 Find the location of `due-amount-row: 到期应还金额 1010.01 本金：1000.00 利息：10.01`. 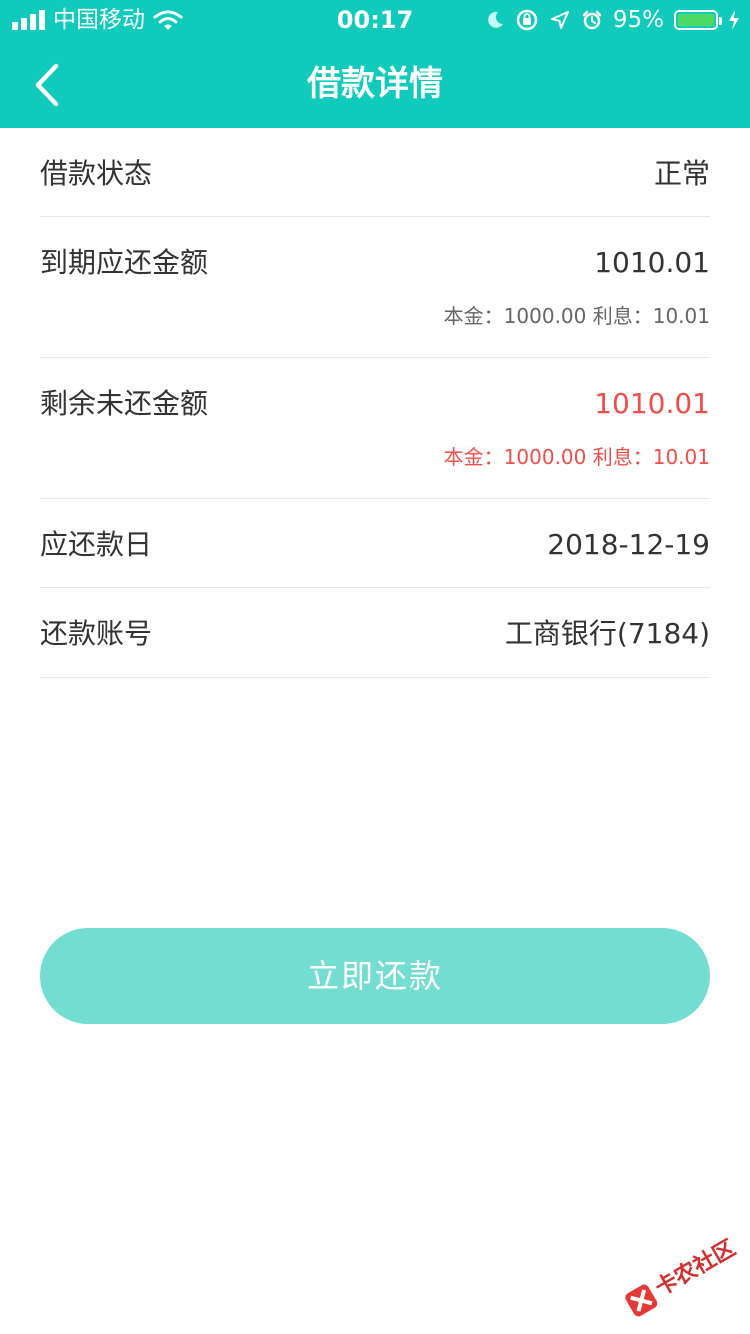

due-amount-row: 到期应还金额 1010.01 本金：1000.00 利息：10.01 is located at coordinates (375, 287).